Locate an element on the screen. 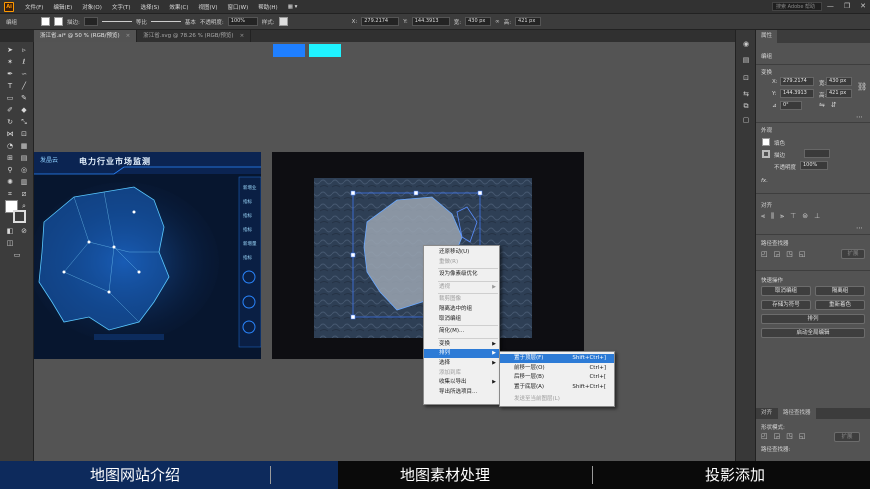 The height and width of the screenshot is (489, 870). context-menu-item: 隔离选中的组 is located at coordinates (461, 309).